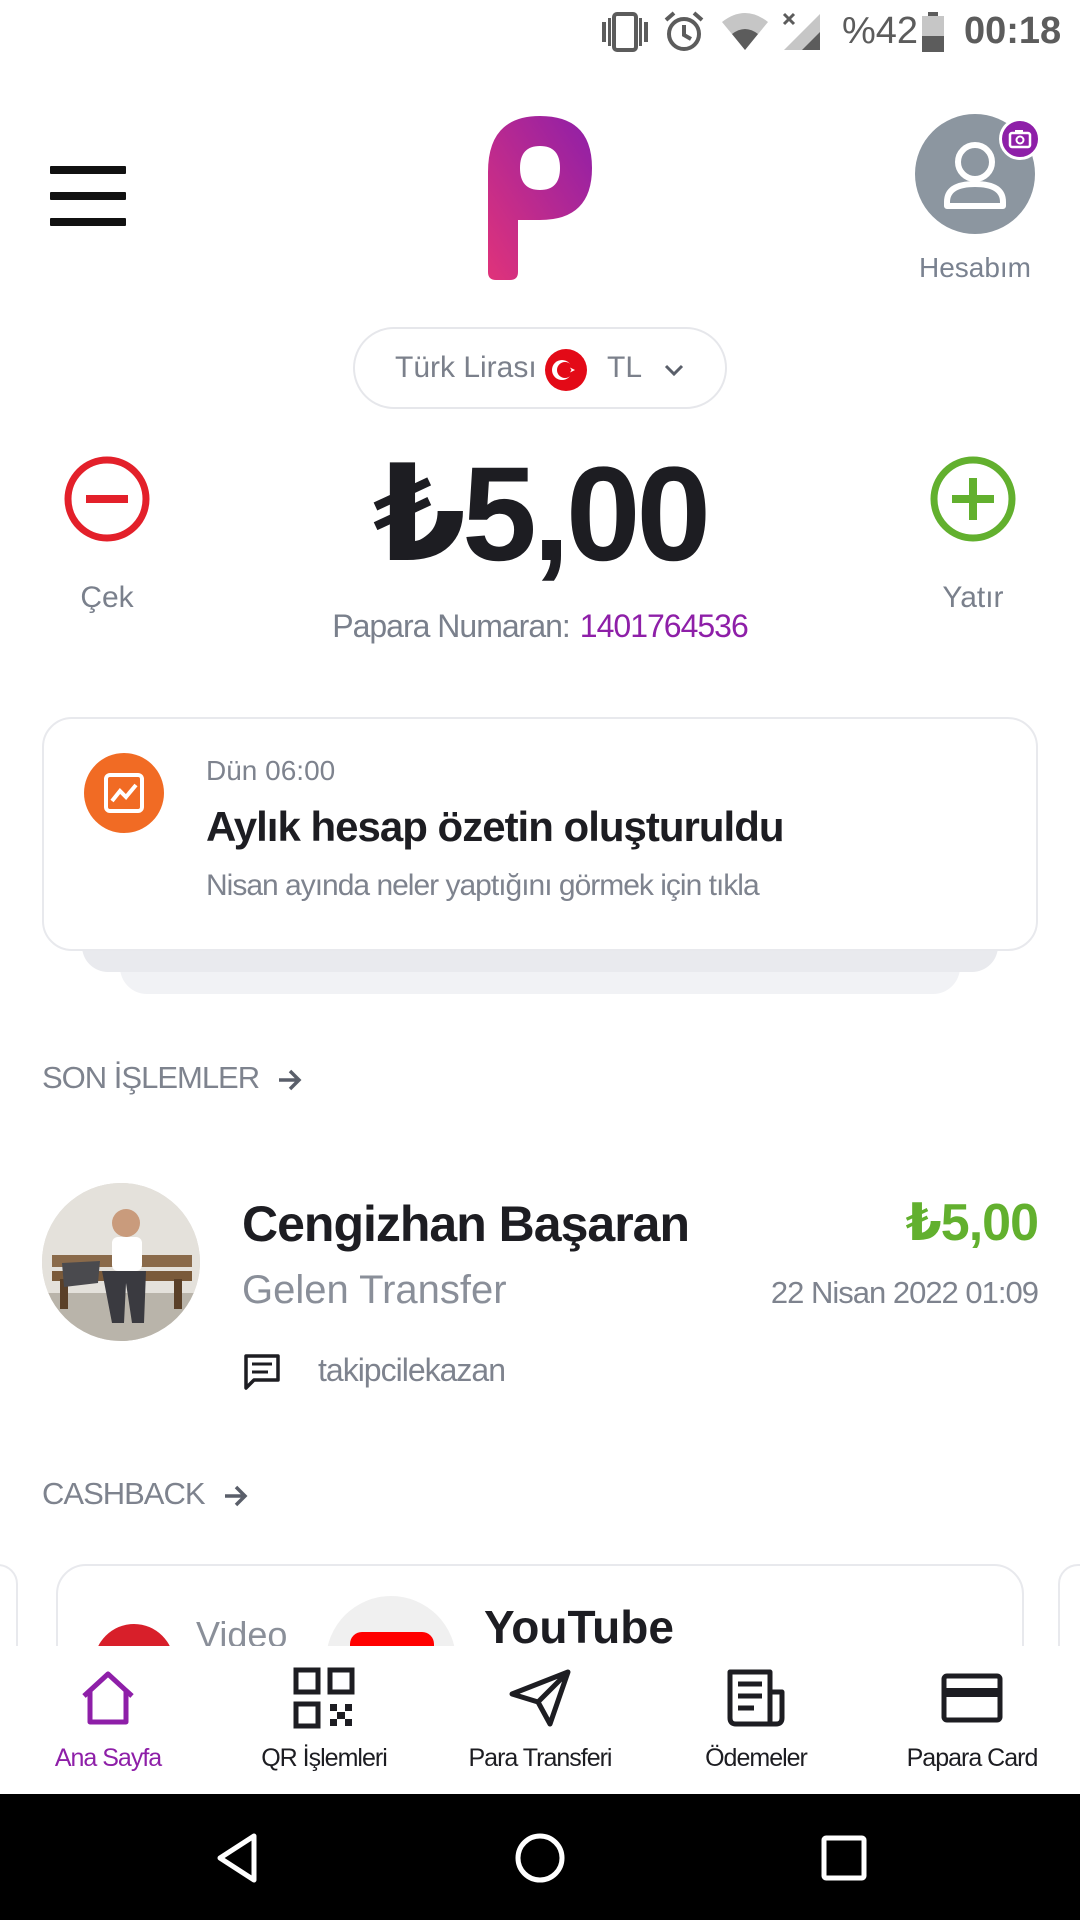 This screenshot has height=1920, width=1080. I want to click on transaction-date: 22 Nisan 2022 01:09, so click(904, 1292).